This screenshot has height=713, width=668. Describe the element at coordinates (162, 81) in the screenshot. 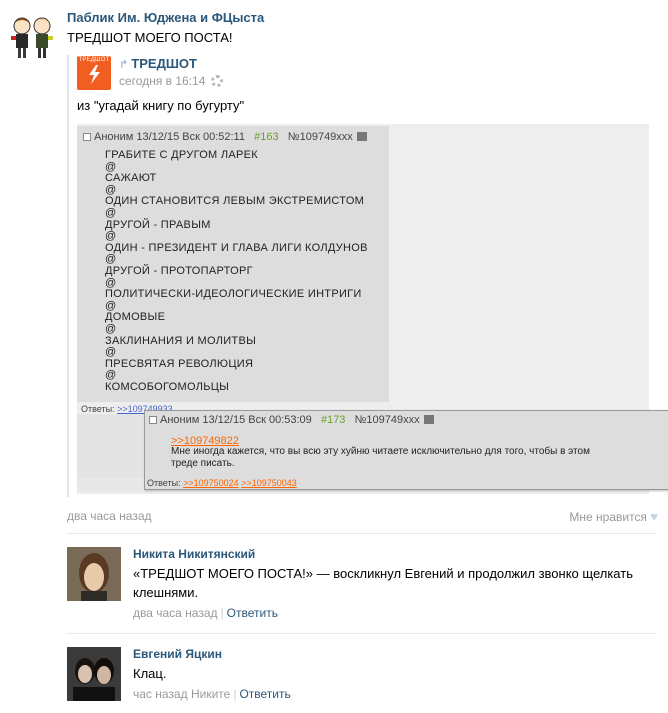

I see `repost-time-text: сегодня в 16:14` at that location.